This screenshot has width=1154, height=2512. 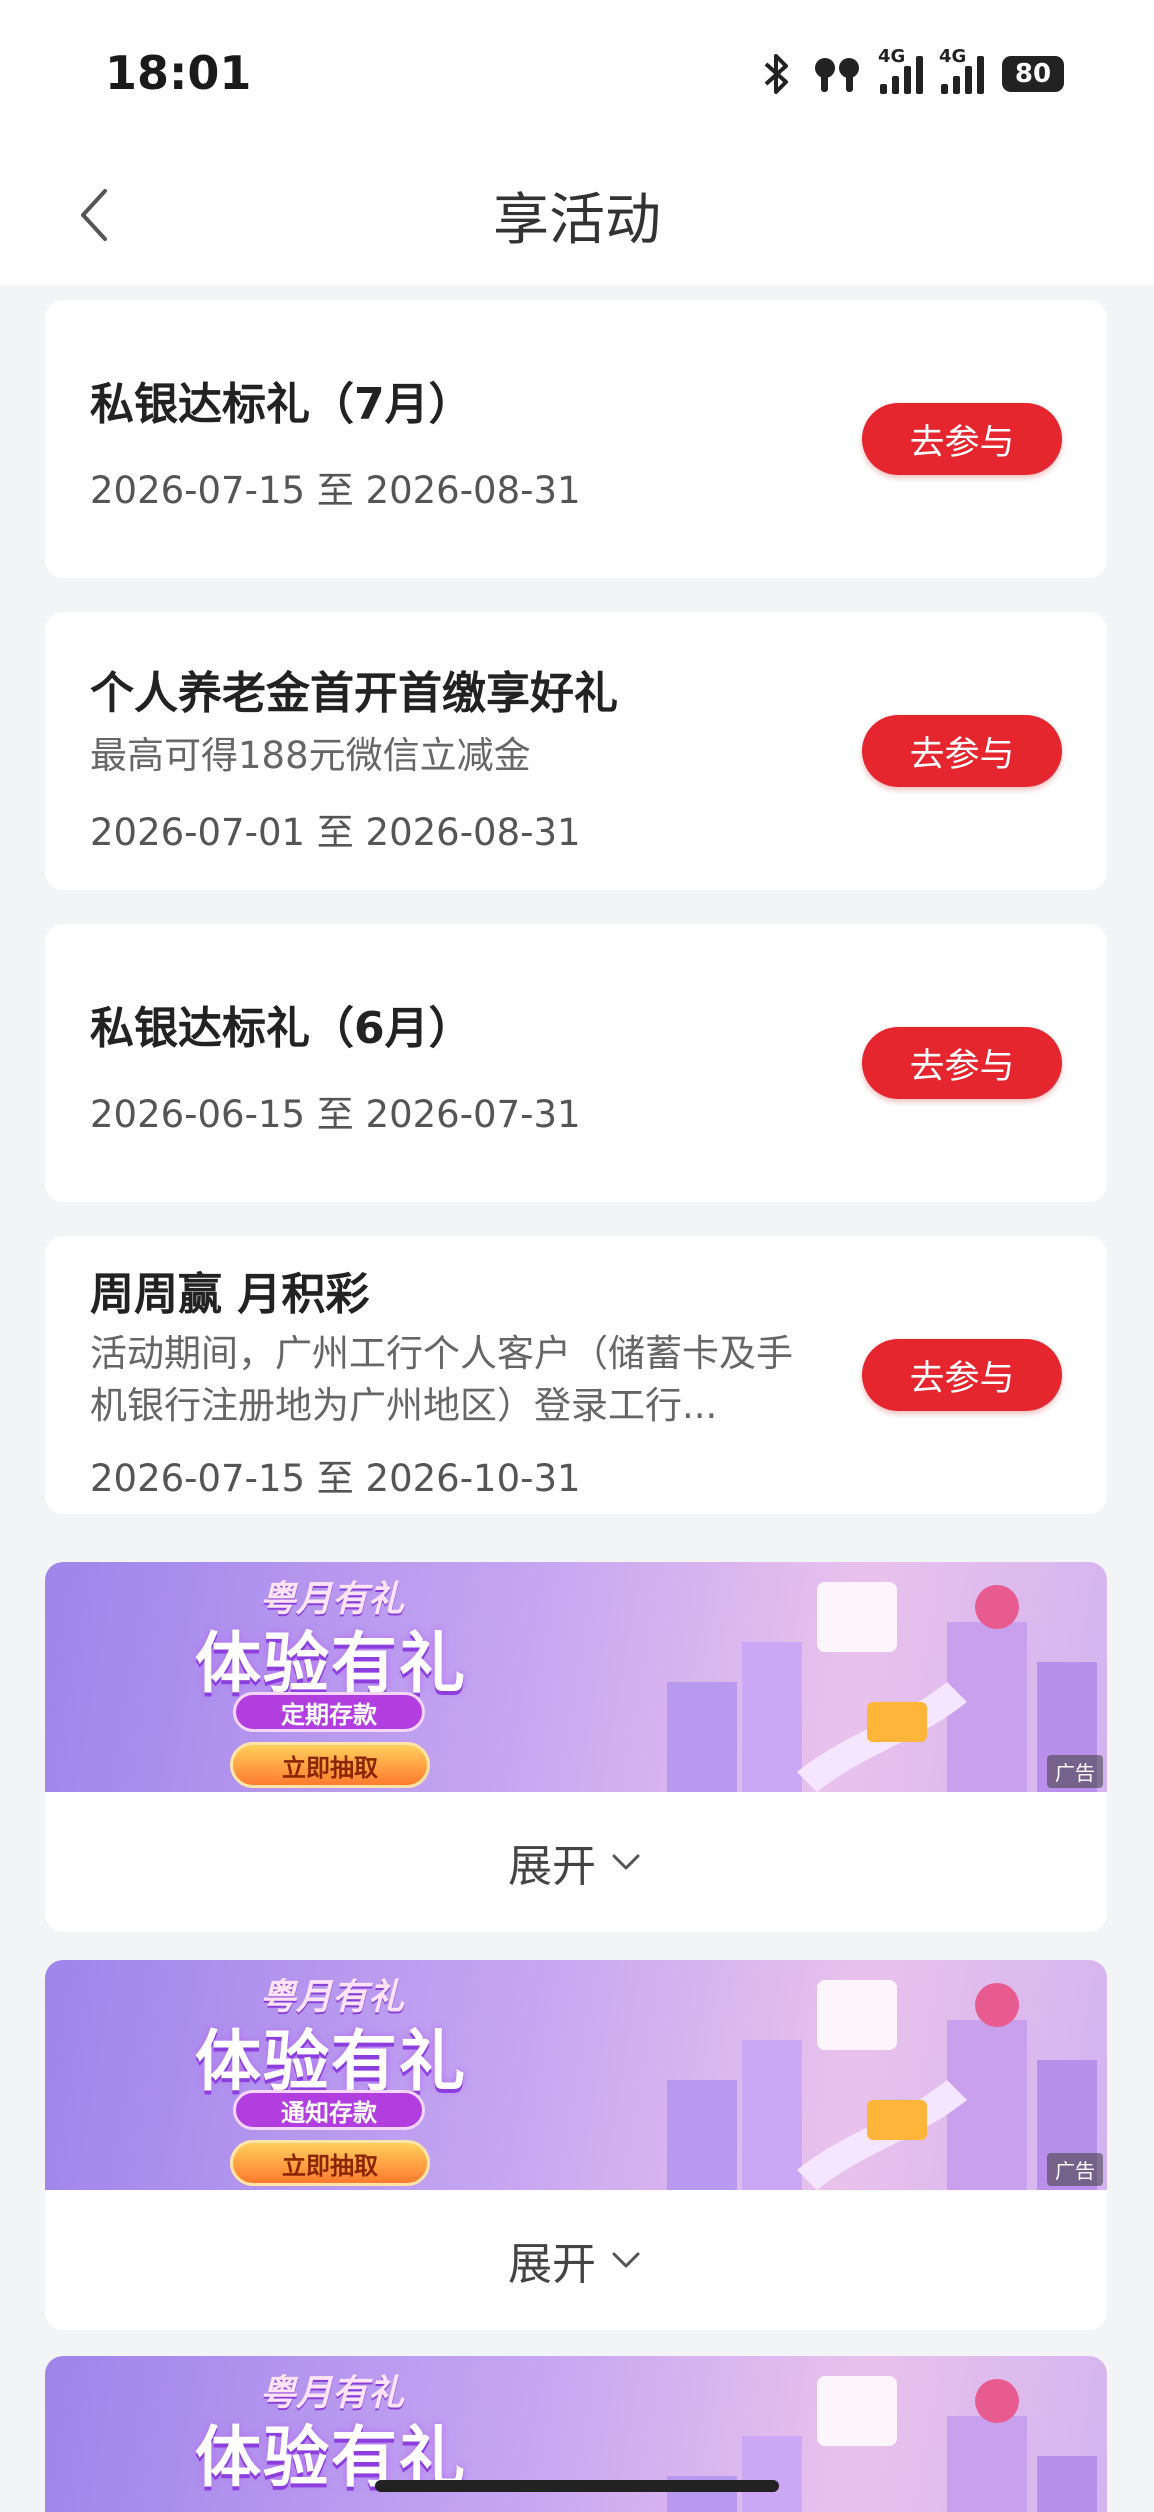 What do you see at coordinates (178, 73) in the screenshot?
I see `status-time: 18:01` at bounding box center [178, 73].